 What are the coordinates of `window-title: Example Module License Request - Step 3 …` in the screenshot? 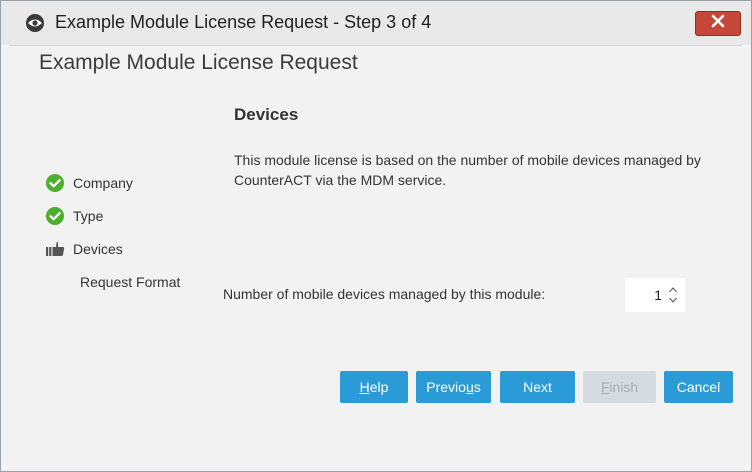 It's located at (243, 22).